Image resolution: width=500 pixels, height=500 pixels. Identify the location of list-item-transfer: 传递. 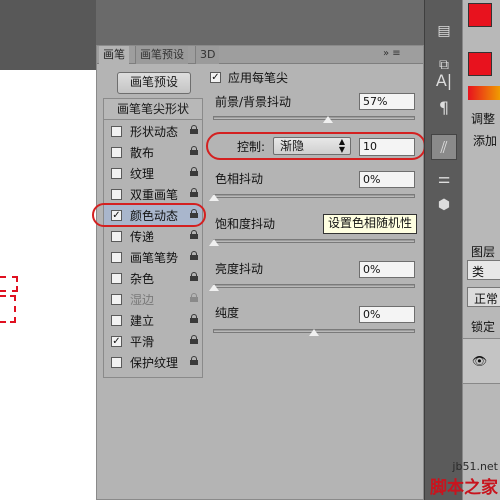
(153, 236).